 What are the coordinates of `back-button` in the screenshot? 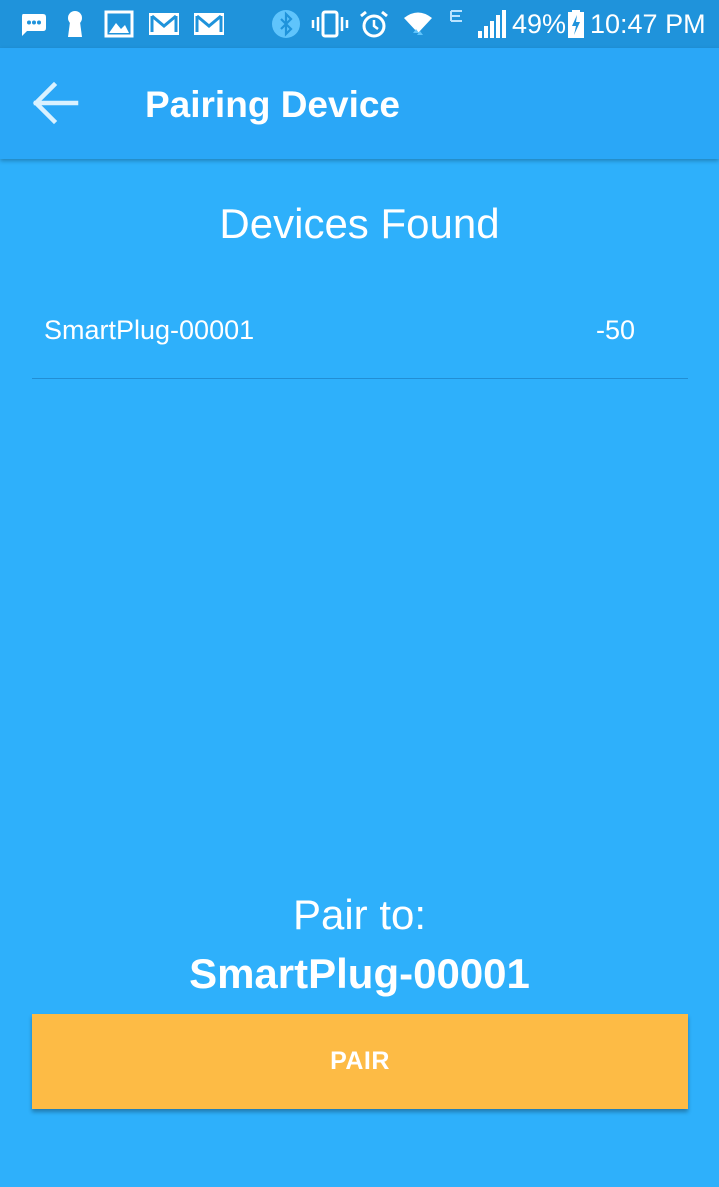 It's located at (55, 103).